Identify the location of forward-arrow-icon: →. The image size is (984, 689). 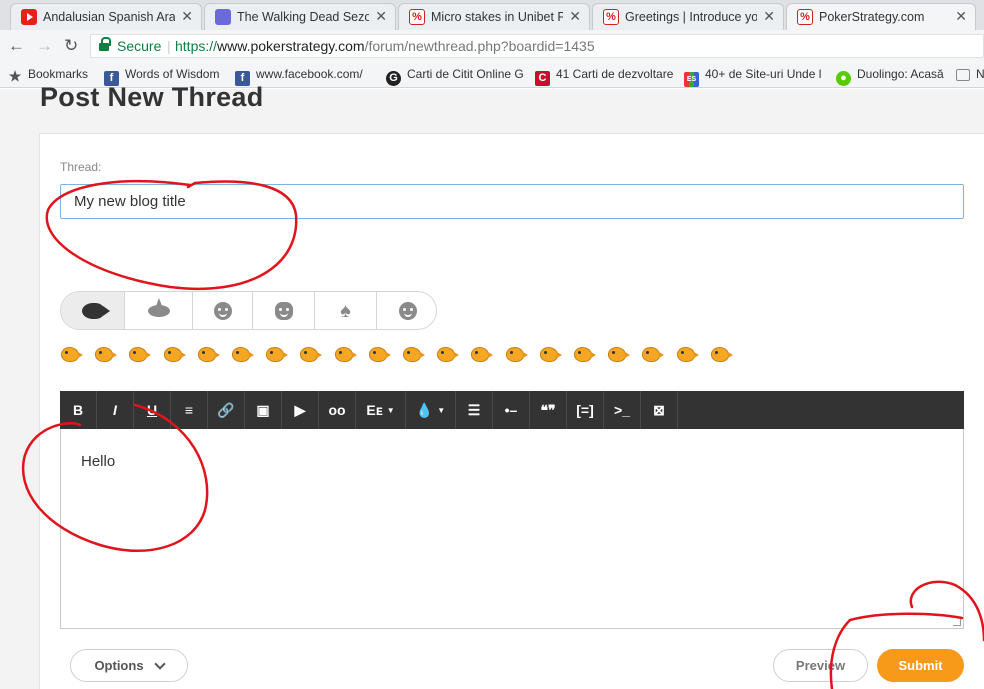
(44, 46).